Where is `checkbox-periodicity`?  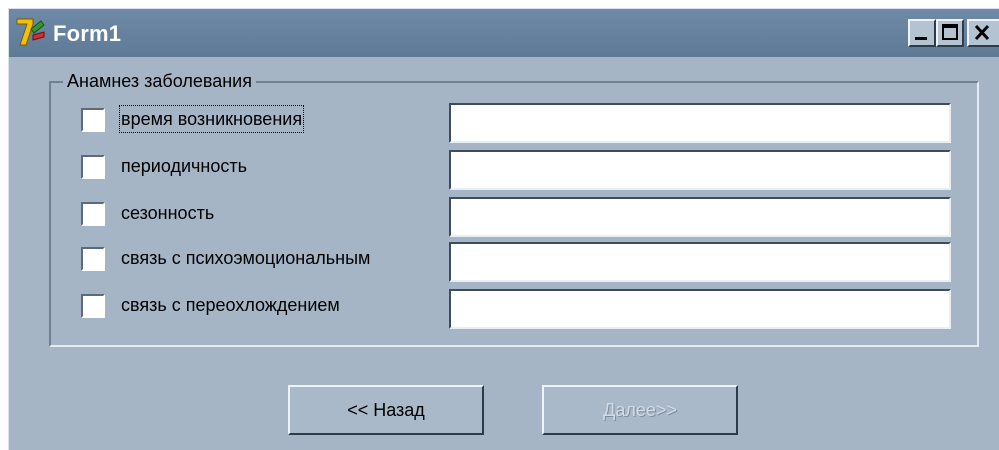
checkbox-periodicity is located at coordinates (93, 167).